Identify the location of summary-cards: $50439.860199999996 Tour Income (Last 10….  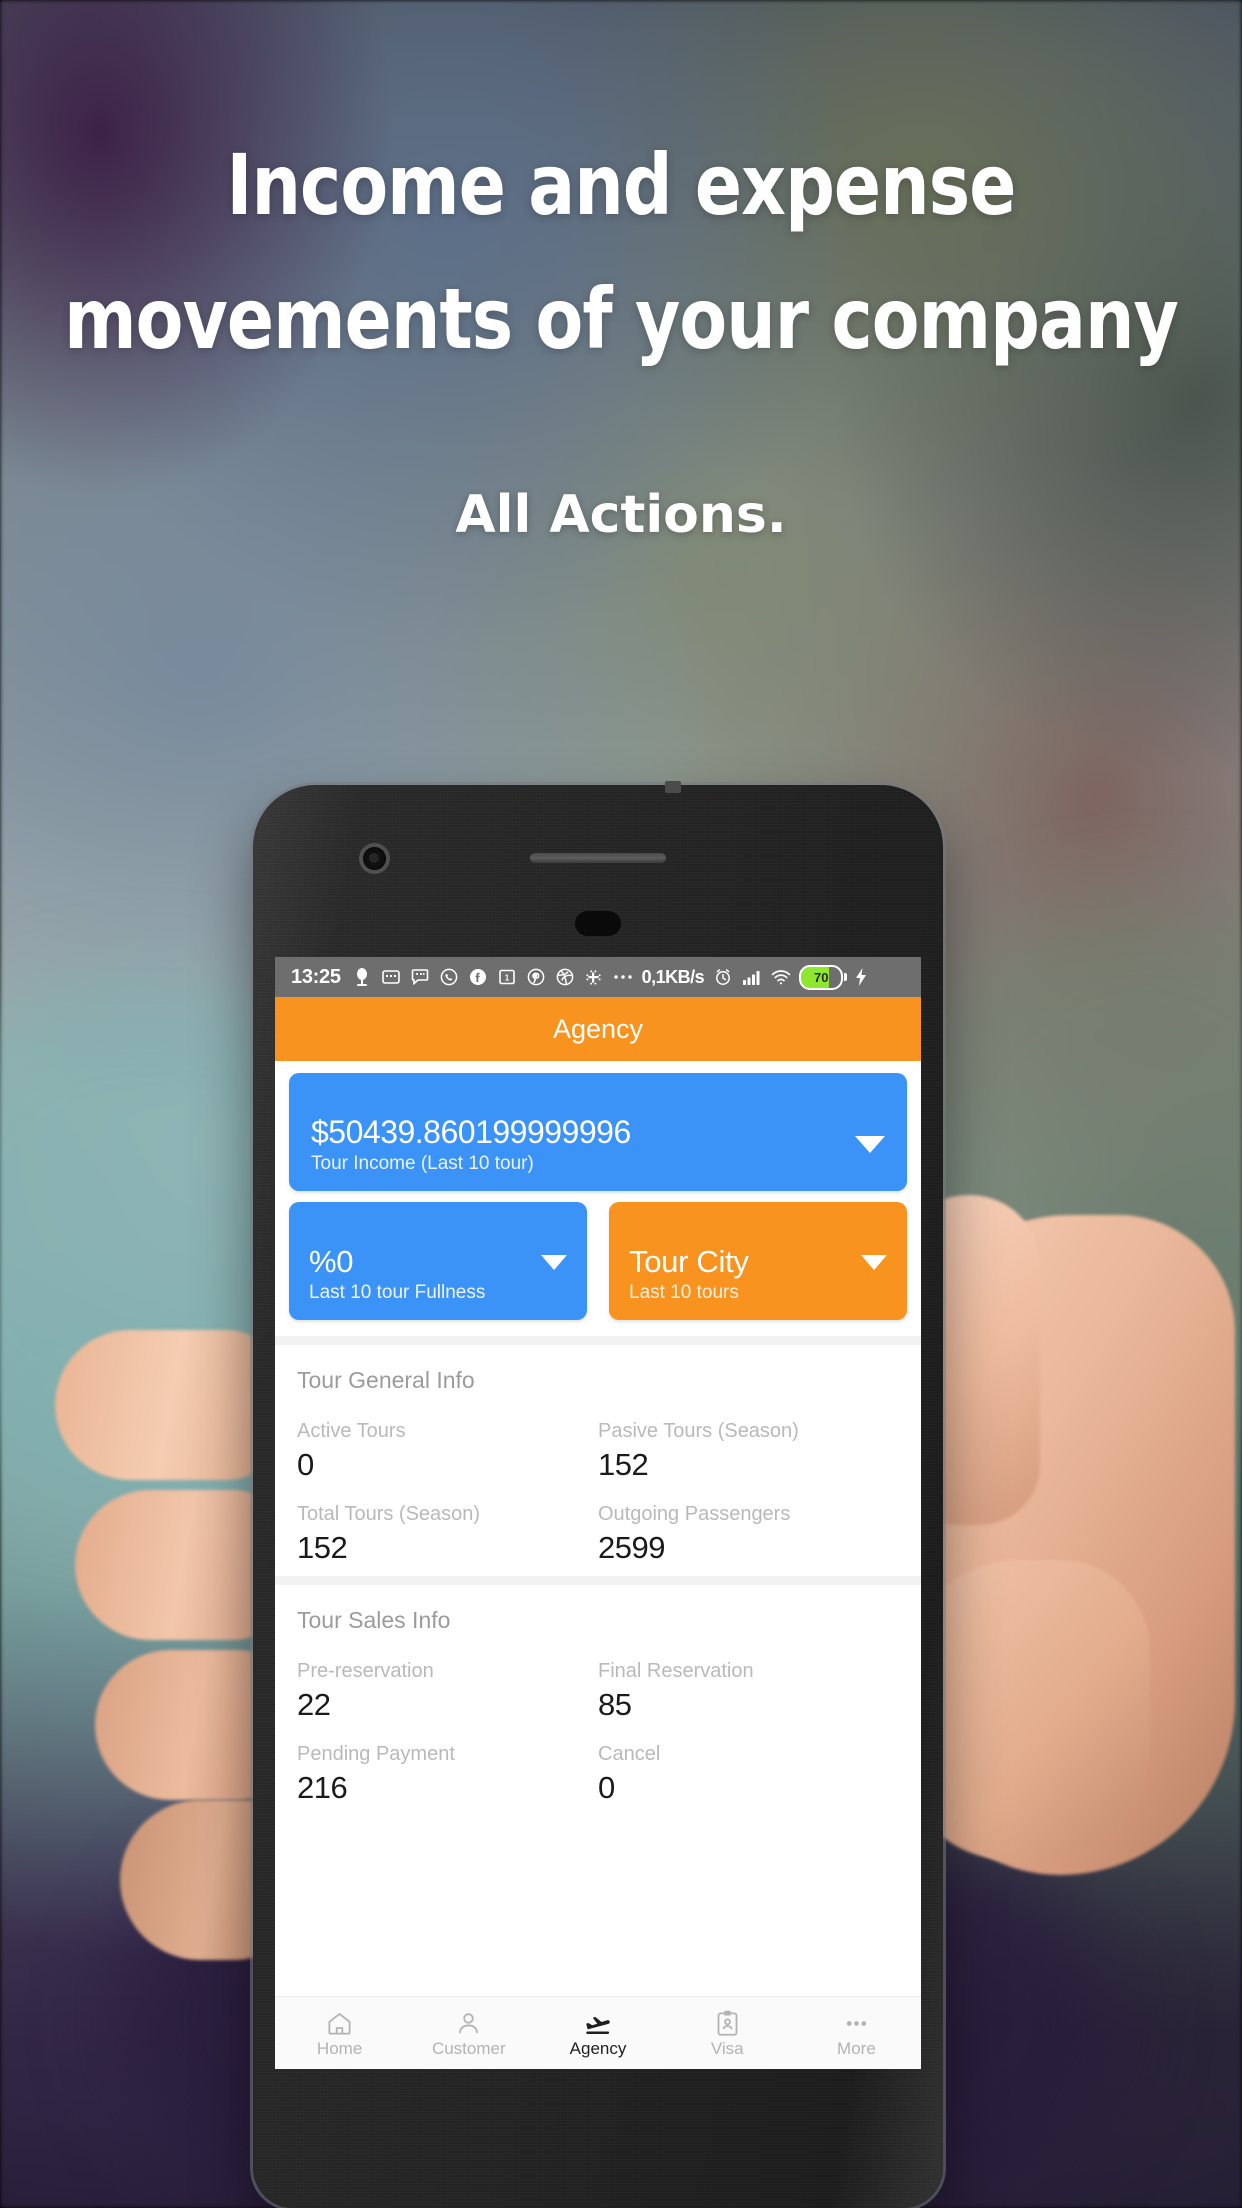
(598, 1198).